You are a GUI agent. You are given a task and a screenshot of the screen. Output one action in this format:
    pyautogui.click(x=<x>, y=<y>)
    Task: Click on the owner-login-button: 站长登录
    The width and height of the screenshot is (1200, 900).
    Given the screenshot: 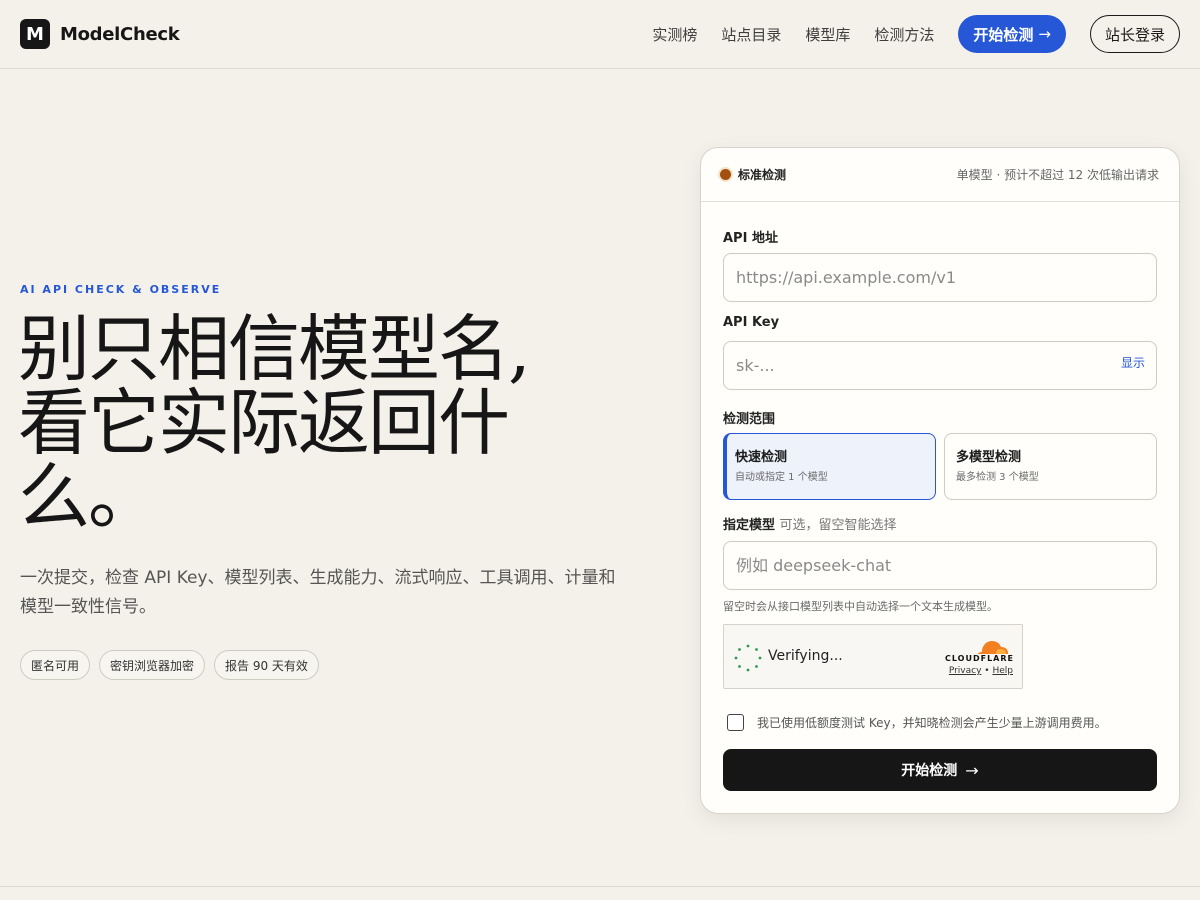 What is the action you would take?
    pyautogui.click(x=1134, y=34)
    